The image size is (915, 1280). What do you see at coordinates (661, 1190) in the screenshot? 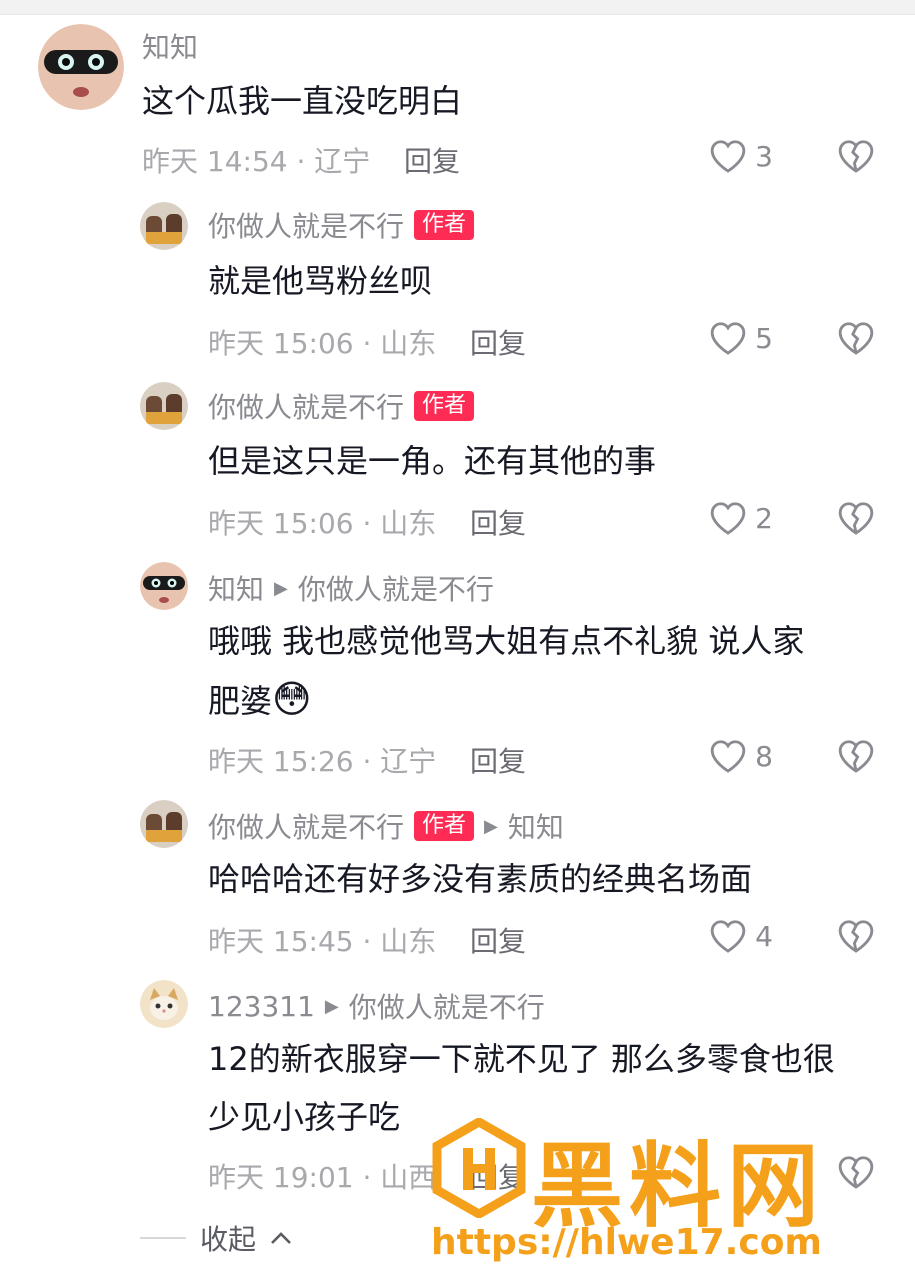
I see `watermark: 黑料网 https://hlwe17.com` at bounding box center [661, 1190].